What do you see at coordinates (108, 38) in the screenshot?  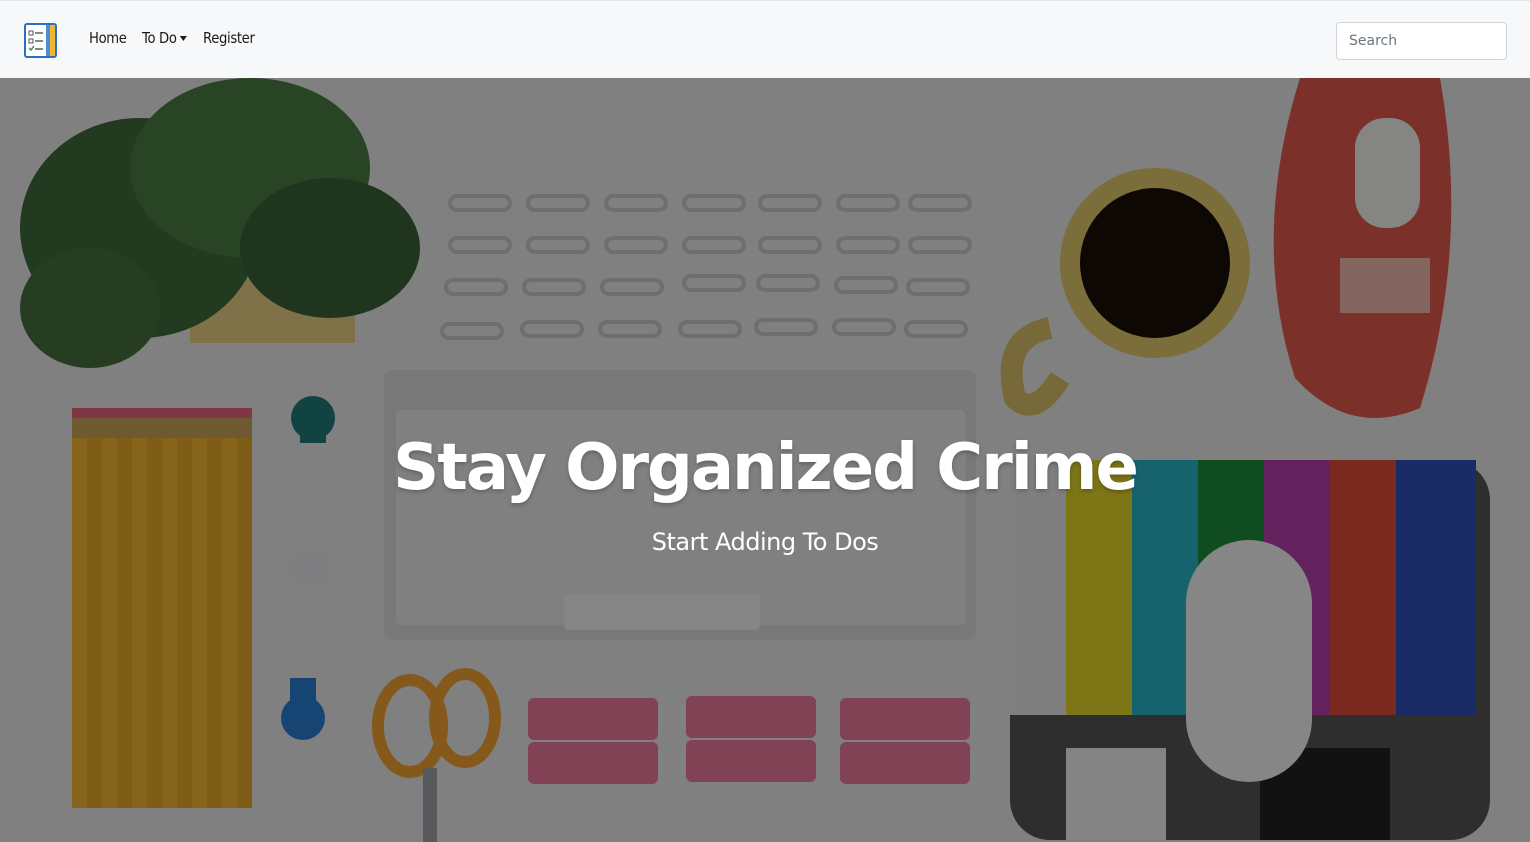 I see `nav-home: Home` at bounding box center [108, 38].